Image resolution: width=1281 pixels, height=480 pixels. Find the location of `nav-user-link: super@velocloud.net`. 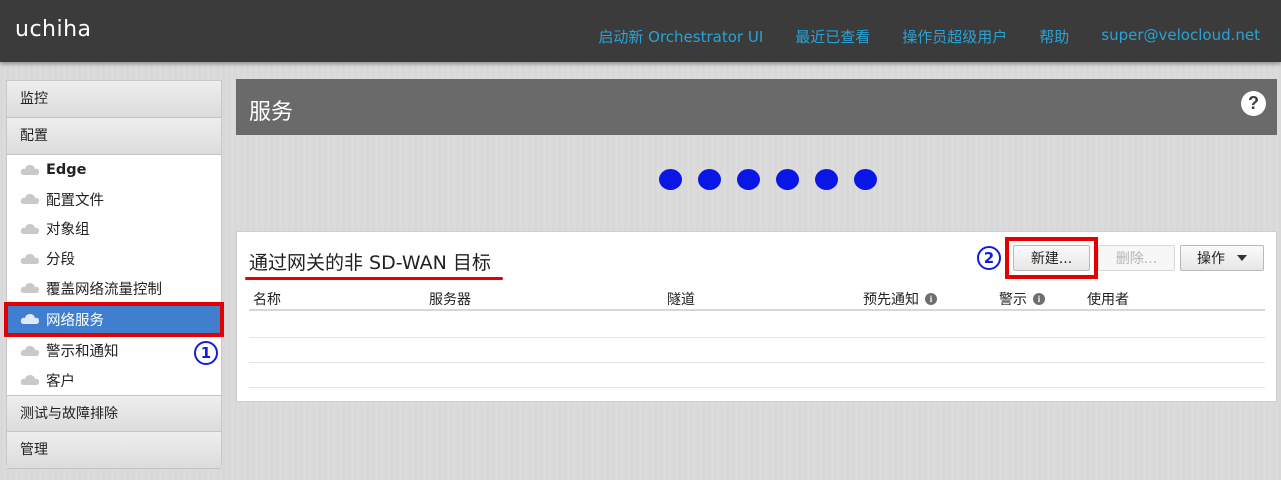

nav-user-link: super@velocloud.net is located at coordinates (1180, 36).